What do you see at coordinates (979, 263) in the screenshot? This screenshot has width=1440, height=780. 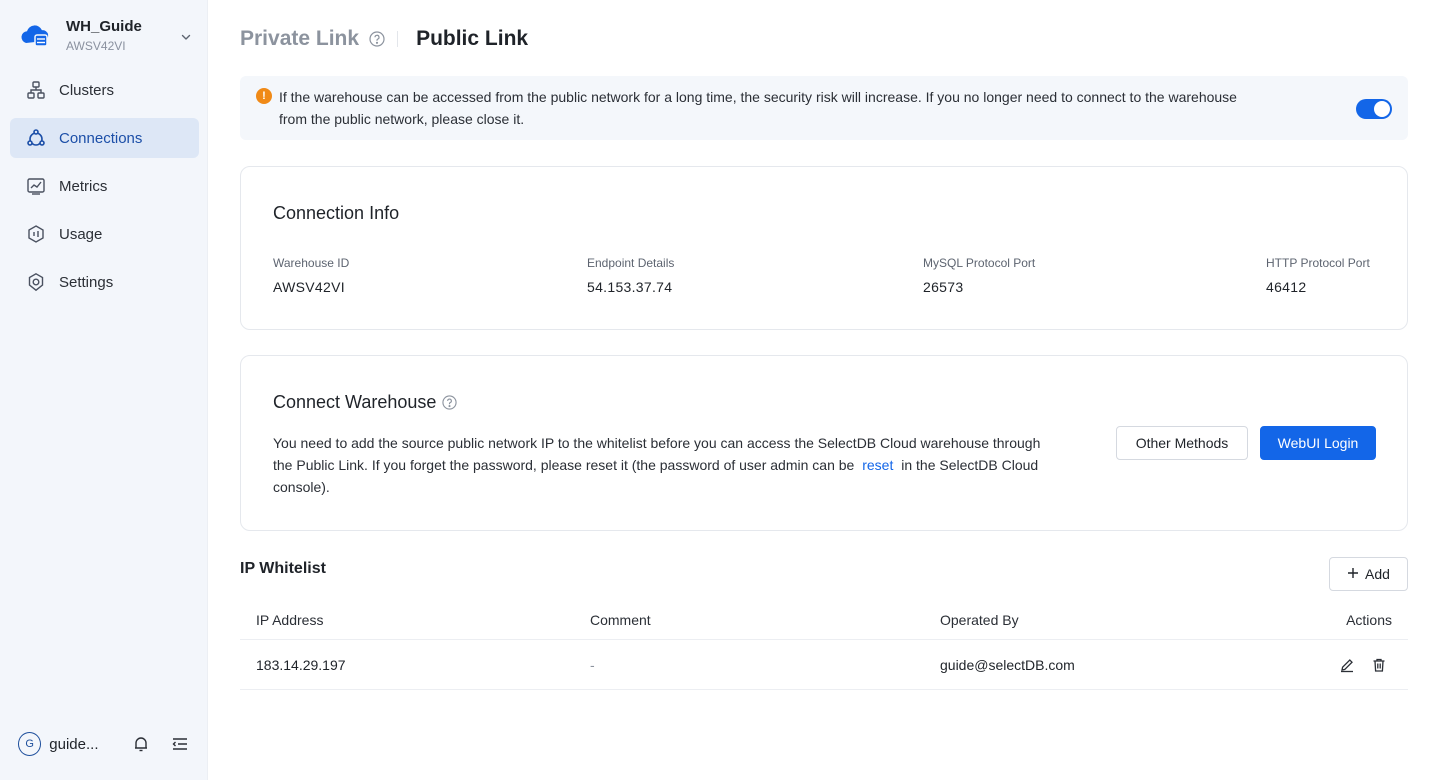 I see `info-label: MySQL Protocol Port` at bounding box center [979, 263].